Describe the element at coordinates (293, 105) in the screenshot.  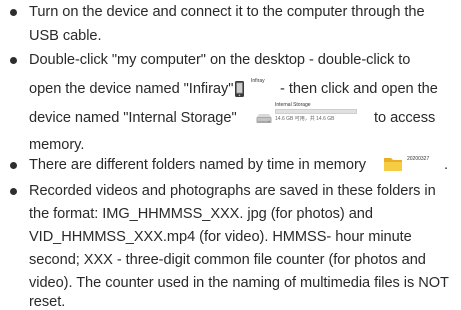
I see `storage-title: Internal Storage` at that location.